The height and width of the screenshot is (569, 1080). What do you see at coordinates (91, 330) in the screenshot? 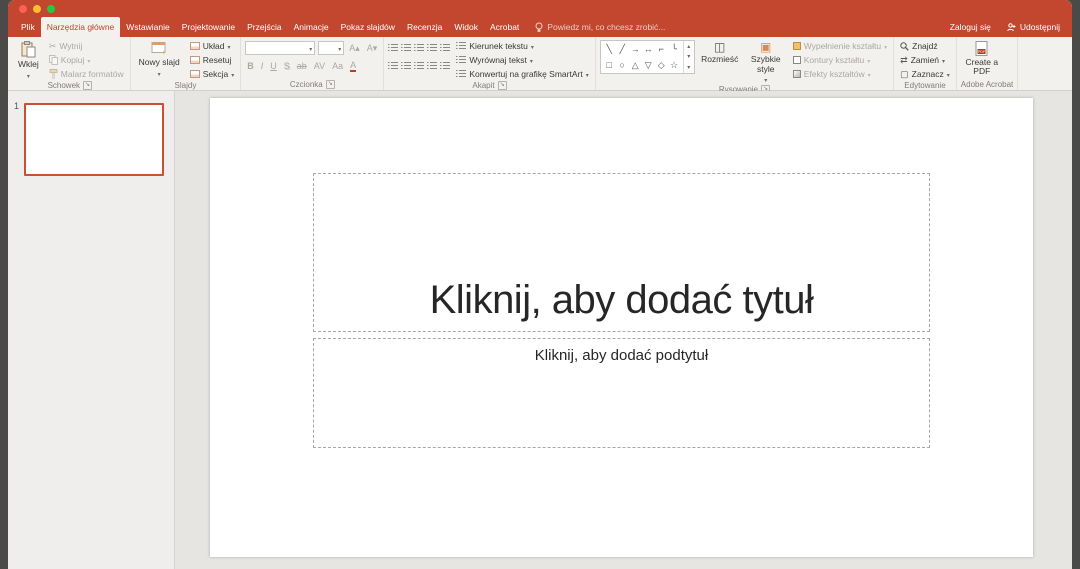
I see `slide-thumbnail-panel: 1` at bounding box center [91, 330].